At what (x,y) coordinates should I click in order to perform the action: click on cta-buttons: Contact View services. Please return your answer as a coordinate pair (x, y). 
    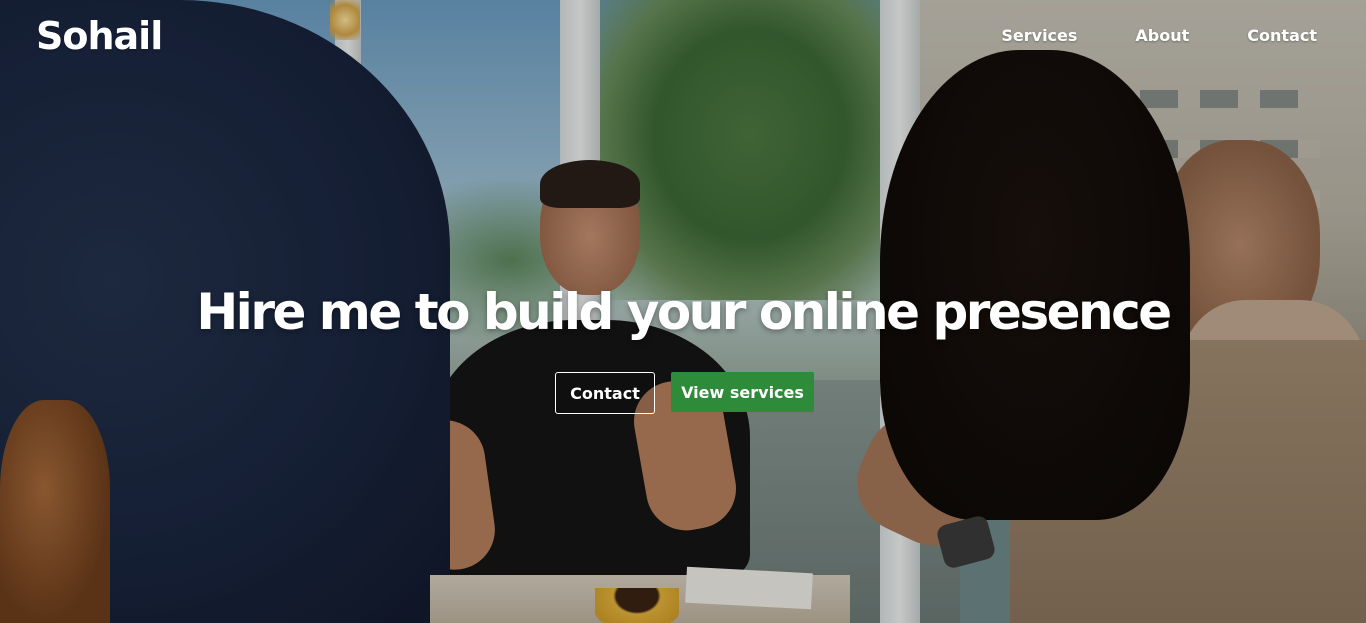
    Looking at the image, I should click on (684, 393).